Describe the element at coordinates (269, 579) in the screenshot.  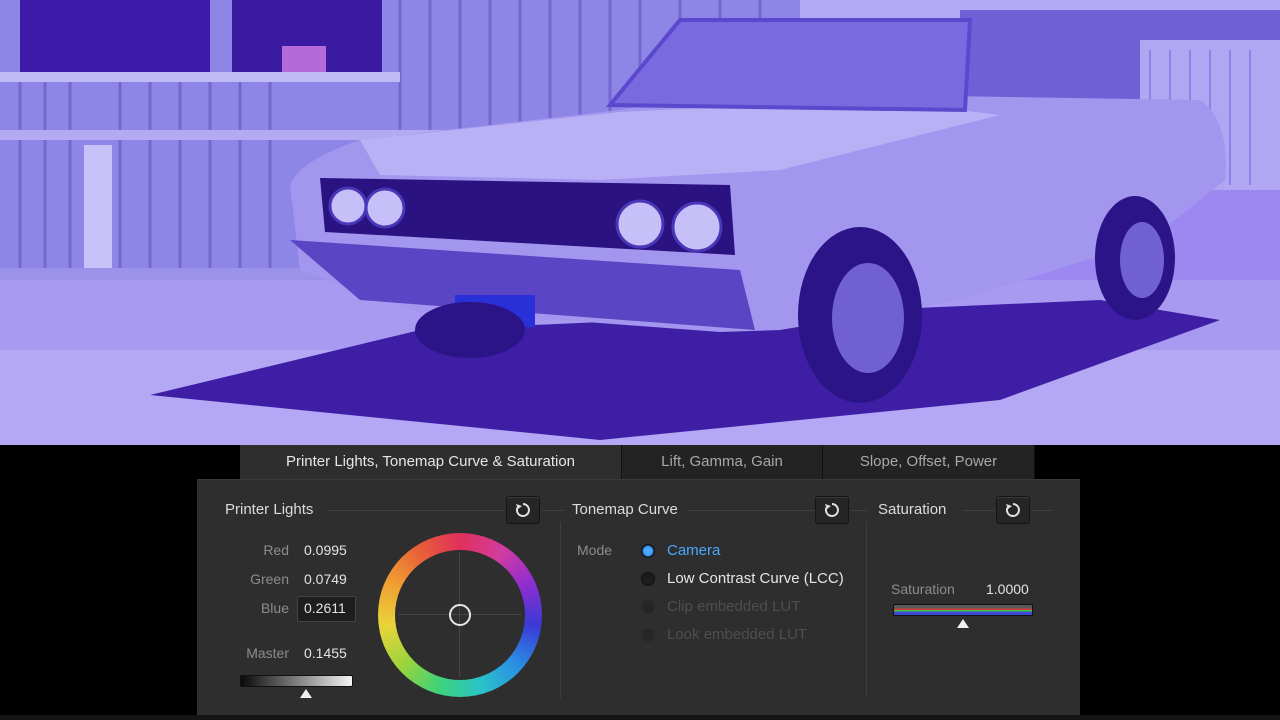
I see `green-label: Green` at that location.